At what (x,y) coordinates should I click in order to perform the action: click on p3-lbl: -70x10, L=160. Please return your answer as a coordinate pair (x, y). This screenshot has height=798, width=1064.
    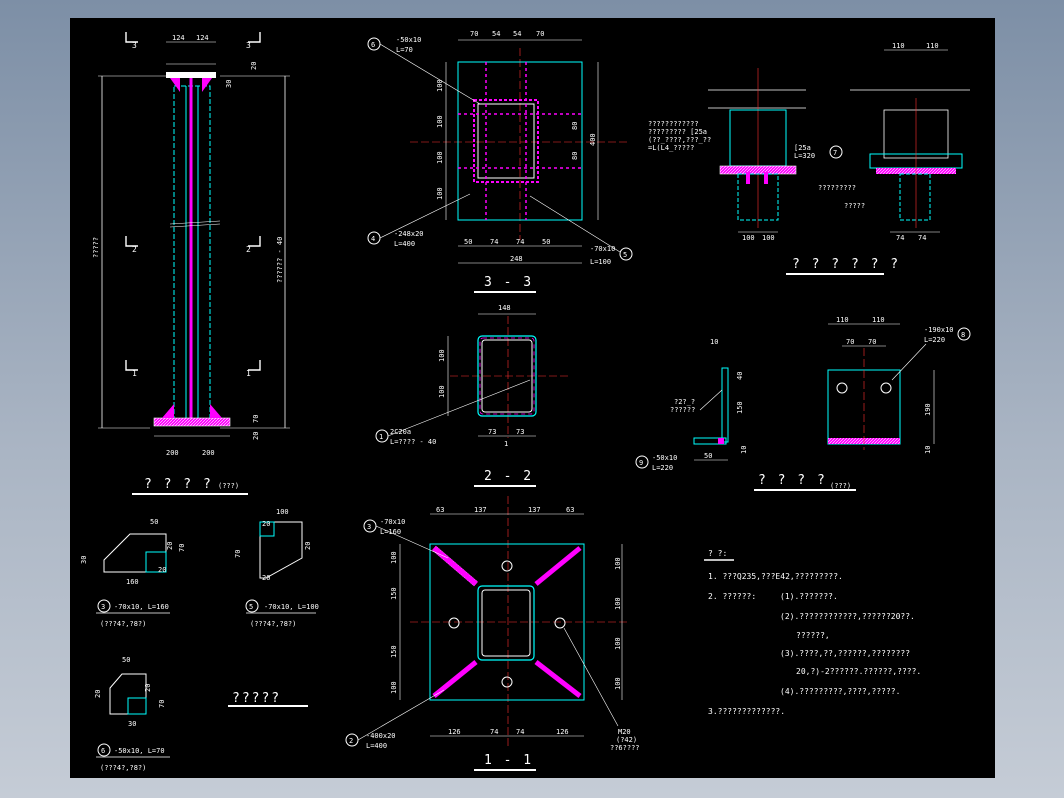
    Looking at the image, I should click on (141, 607).